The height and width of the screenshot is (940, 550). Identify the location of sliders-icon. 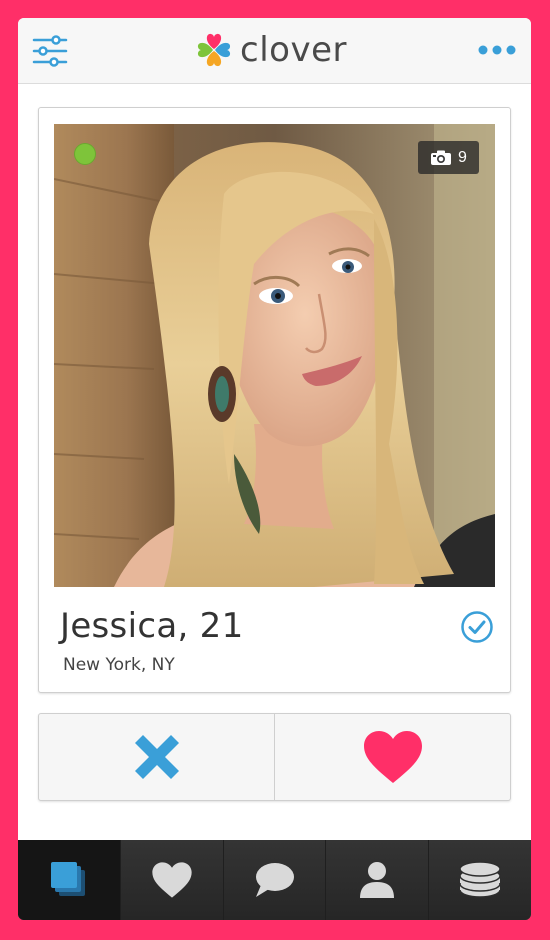
(50, 51).